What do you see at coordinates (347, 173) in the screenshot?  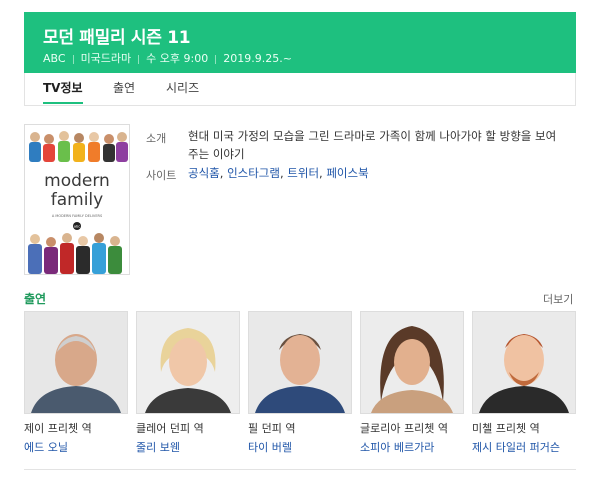 I see `site-link-facebook: 페이스북` at bounding box center [347, 173].